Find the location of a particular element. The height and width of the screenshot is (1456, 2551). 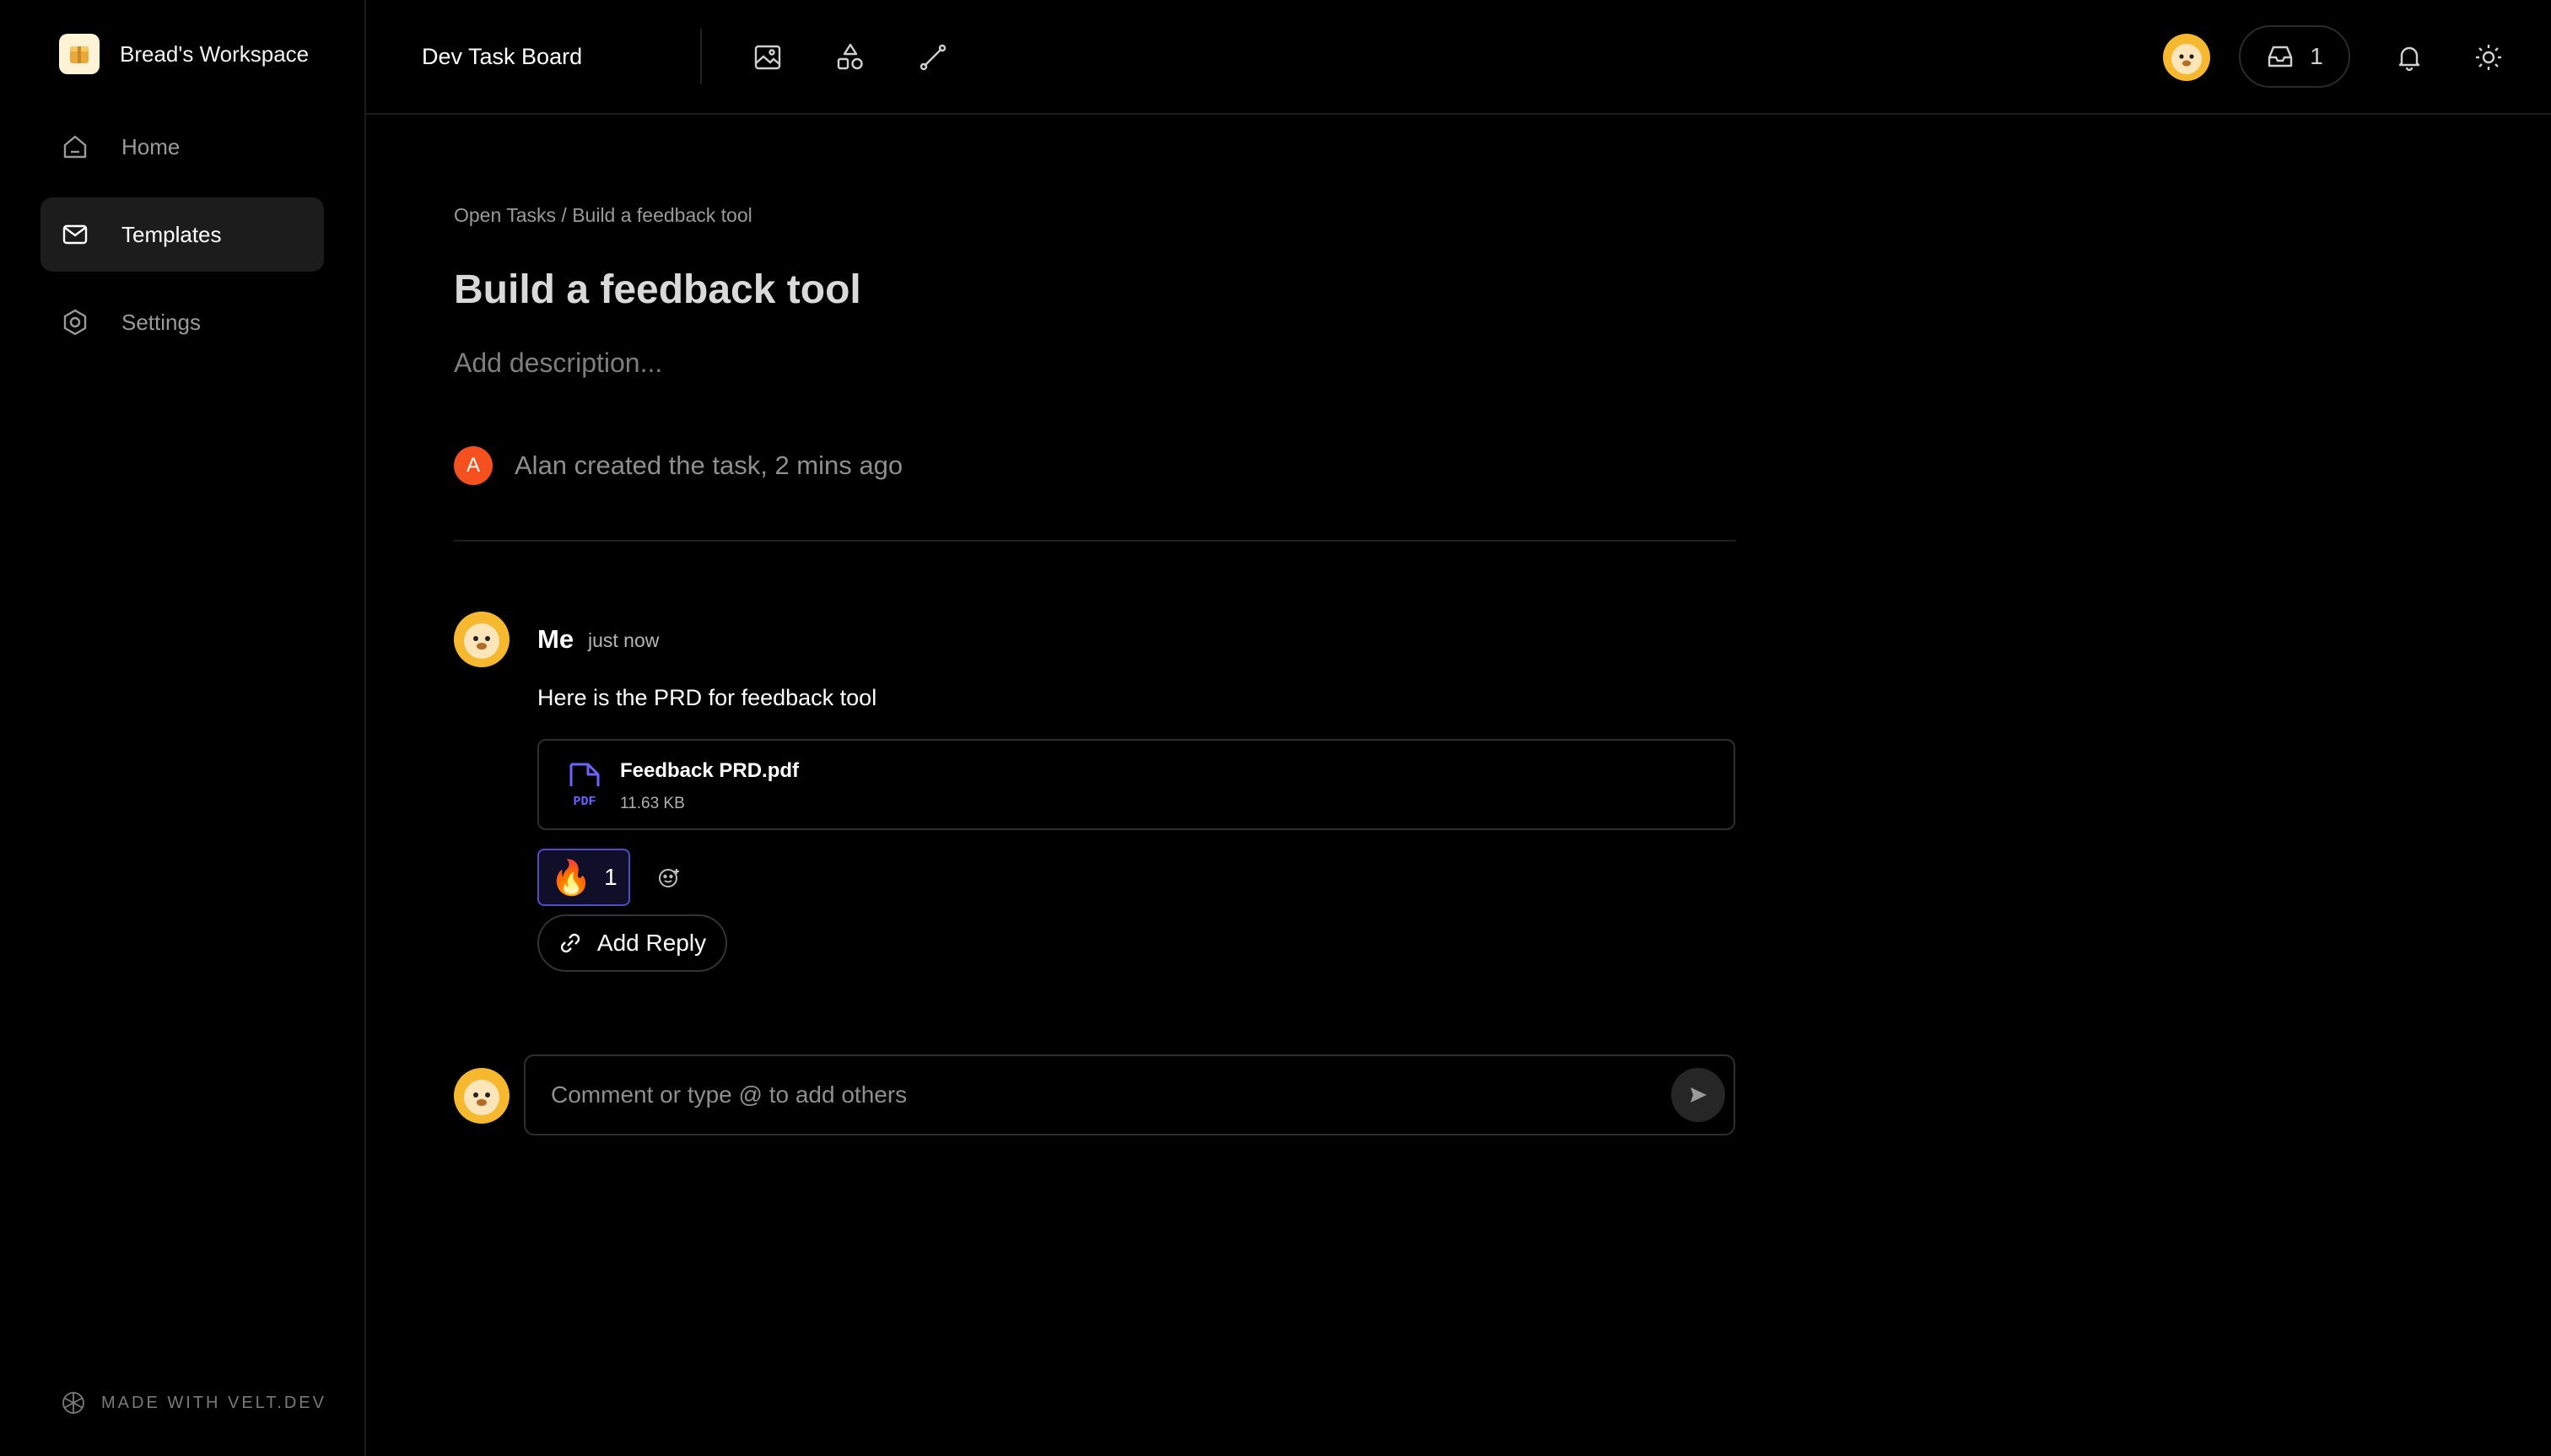

workspace-switcher: Bread's Workspace is located at coordinates (184, 54).